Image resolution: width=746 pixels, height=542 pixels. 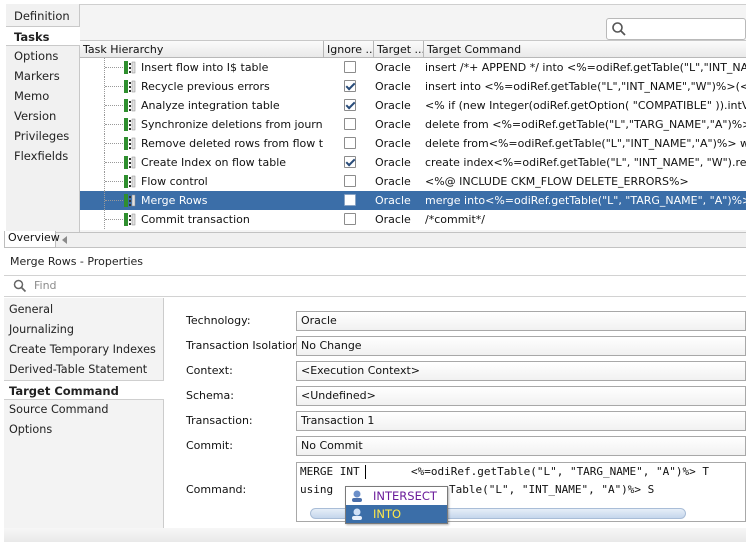 What do you see at coordinates (43, 96) in the screenshot?
I see `tab-memo: Memo` at bounding box center [43, 96].